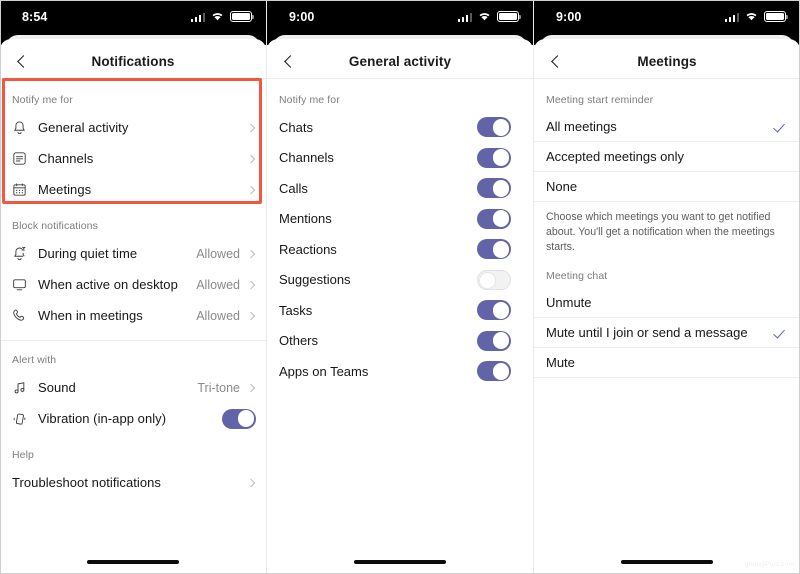  Describe the element at coordinates (133, 127) in the screenshot. I see `list-item-general-activity: General activity` at that location.